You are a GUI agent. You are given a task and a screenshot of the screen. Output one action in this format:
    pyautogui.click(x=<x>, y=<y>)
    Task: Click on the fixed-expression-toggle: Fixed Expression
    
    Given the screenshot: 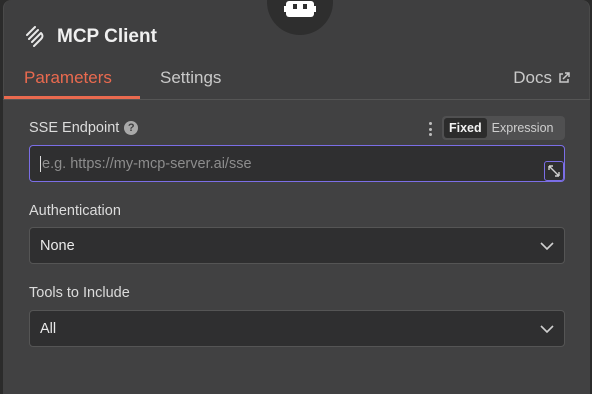 What is the action you would take?
    pyautogui.click(x=503, y=128)
    